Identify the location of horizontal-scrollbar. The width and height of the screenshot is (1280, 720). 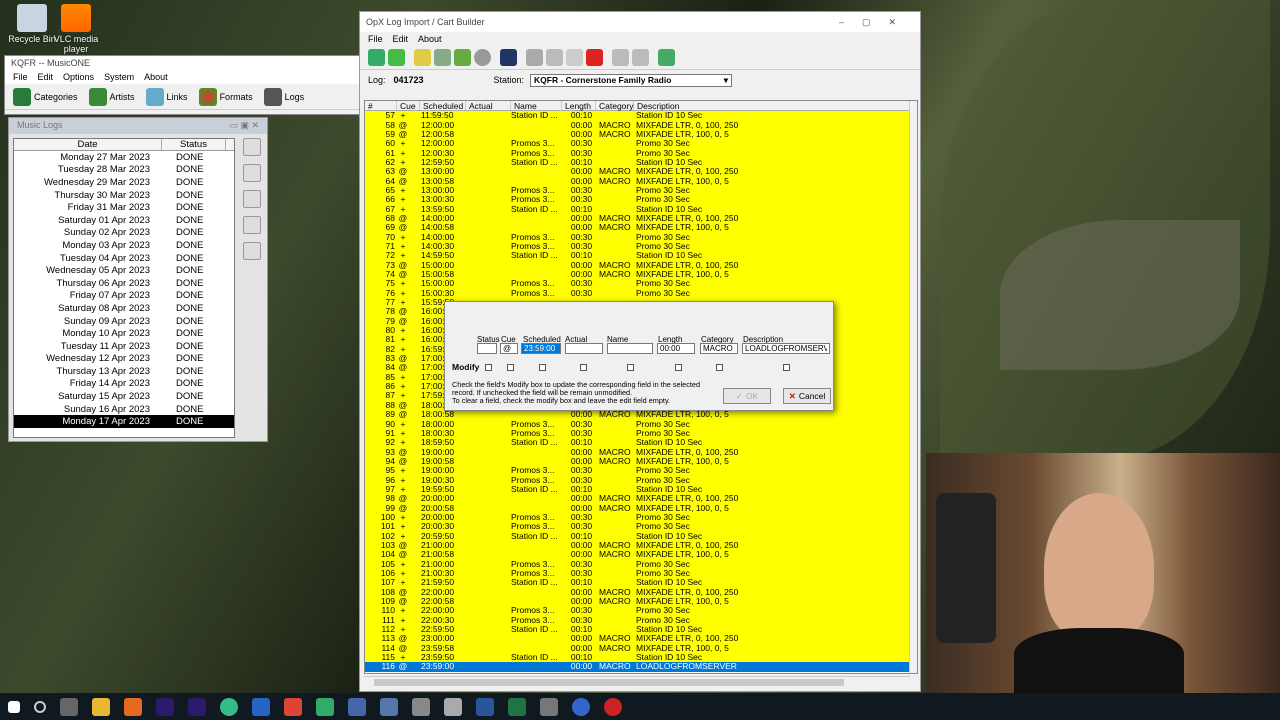
(637, 682).